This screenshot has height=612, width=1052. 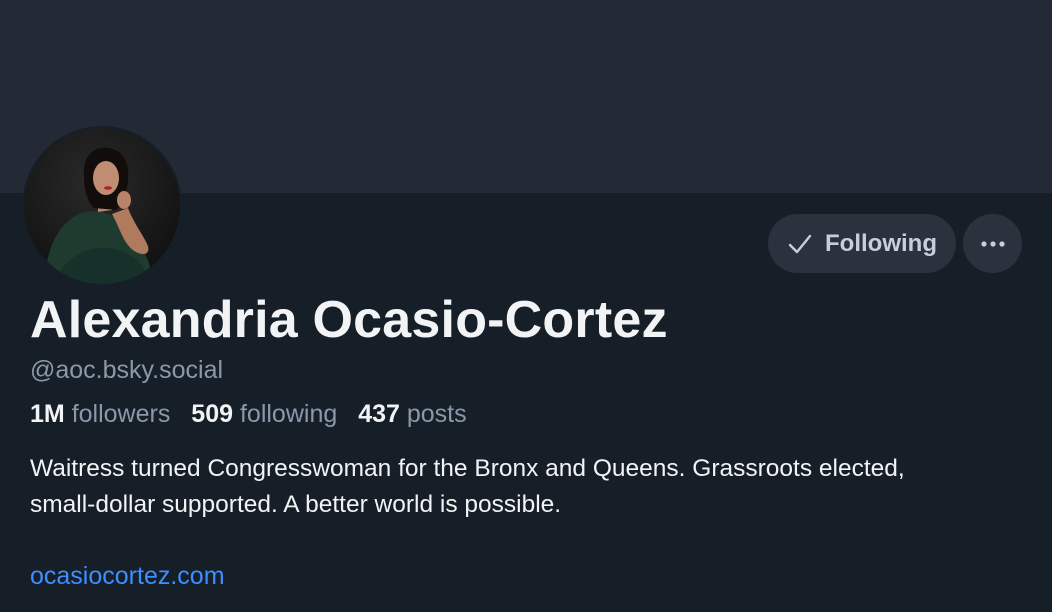 What do you see at coordinates (121, 414) in the screenshot?
I see `followers-label: followers` at bounding box center [121, 414].